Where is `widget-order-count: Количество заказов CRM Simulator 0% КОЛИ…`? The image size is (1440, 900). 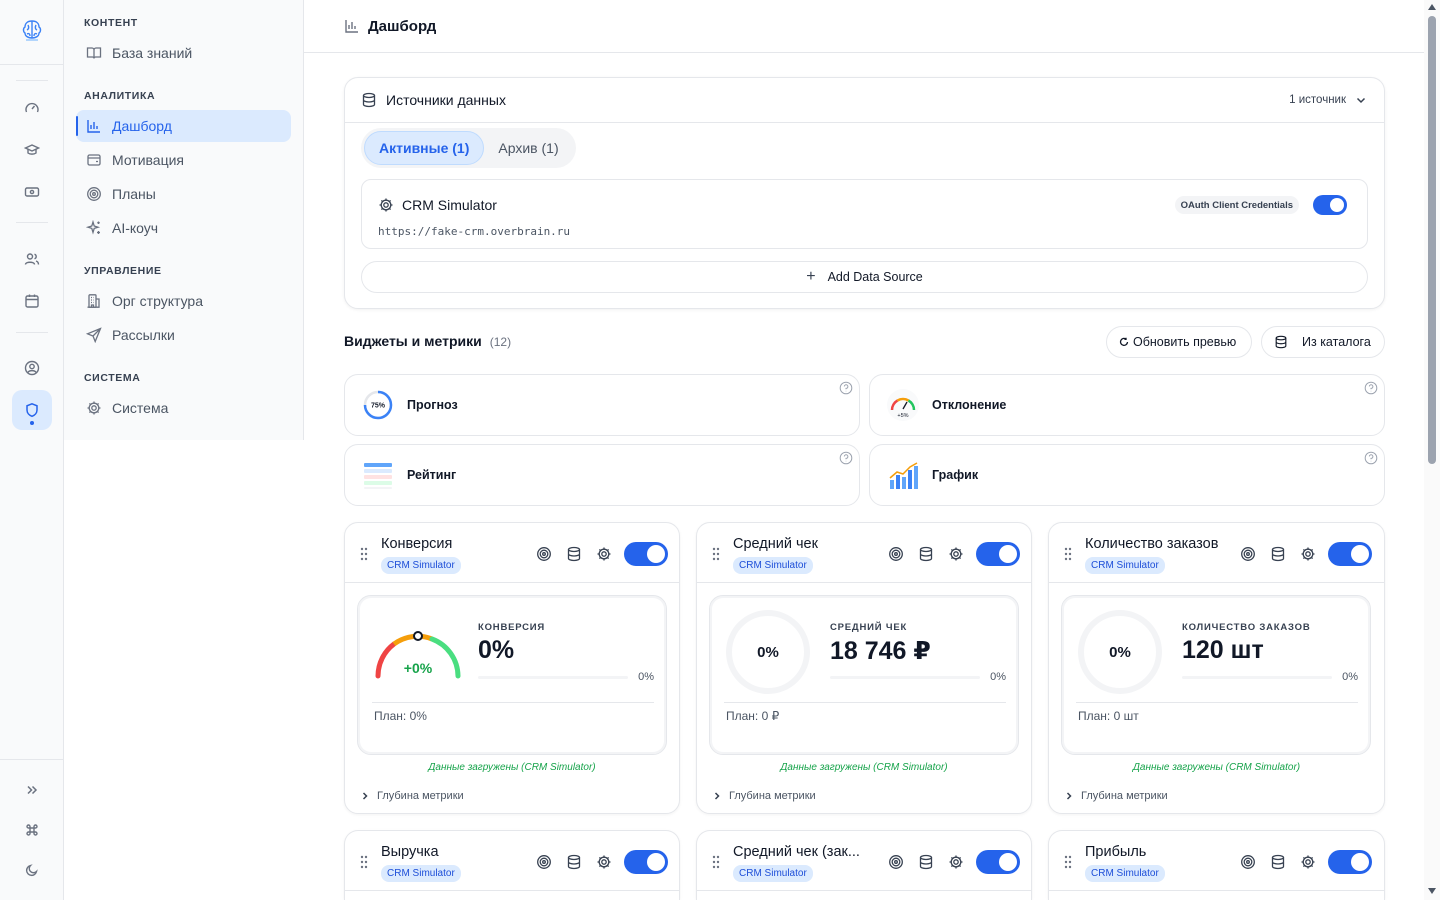
widget-order-count: Количество заказов CRM Simulator 0% КОЛИ… is located at coordinates (1216, 668).